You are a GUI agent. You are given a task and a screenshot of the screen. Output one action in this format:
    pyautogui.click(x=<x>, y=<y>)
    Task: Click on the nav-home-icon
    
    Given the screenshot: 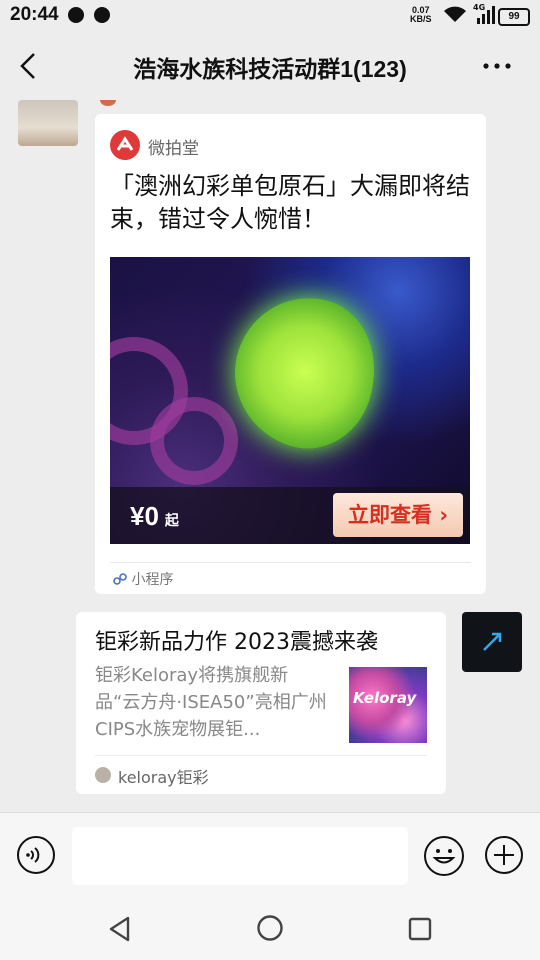 What is the action you would take?
    pyautogui.click(x=270, y=928)
    